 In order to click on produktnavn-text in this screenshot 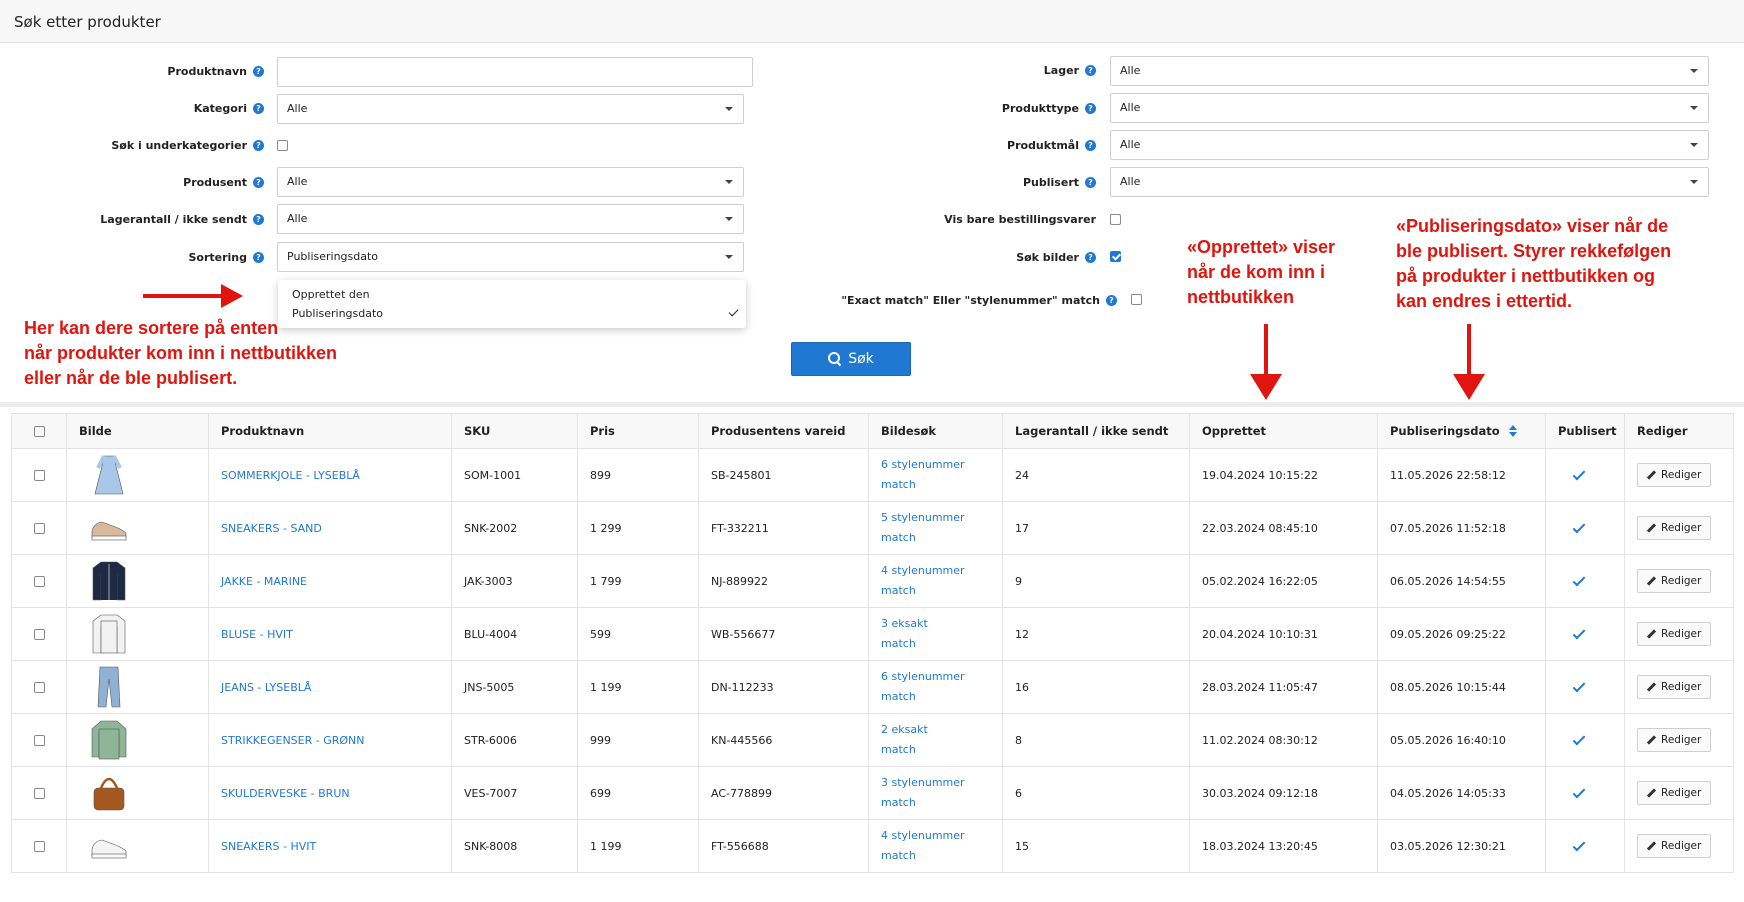, I will do `click(519, 71)`.